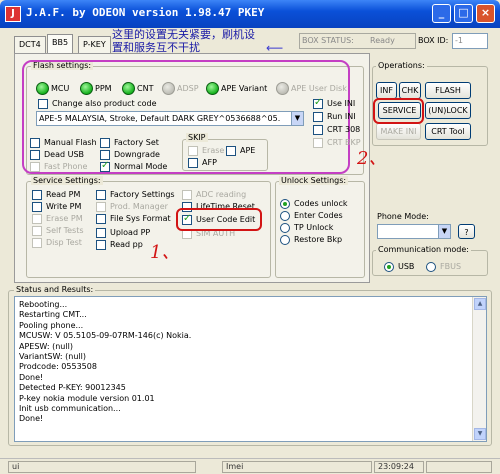 Image resolution: width=500 pixels, height=474 pixels. Describe the element at coordinates (311, 239) in the screenshot. I see `restore-bkp-radio: Restore Bkp` at that location.